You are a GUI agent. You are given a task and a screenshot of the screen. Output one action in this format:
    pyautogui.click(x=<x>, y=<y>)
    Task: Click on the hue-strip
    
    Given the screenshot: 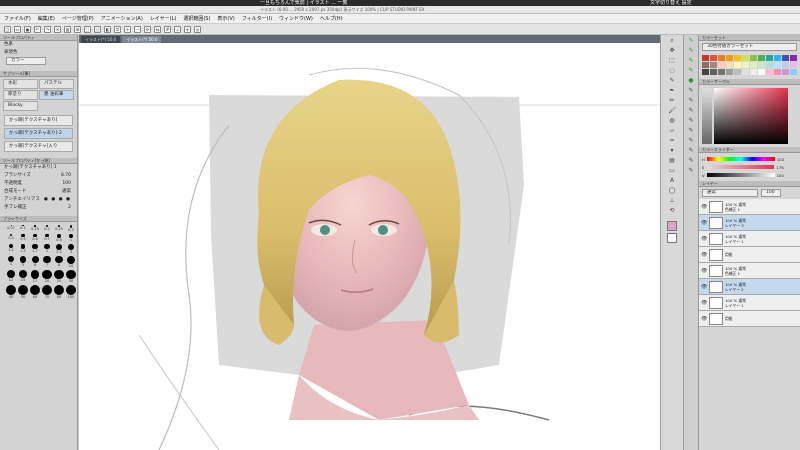 What is the action you would take?
    pyautogui.click(x=707, y=116)
    